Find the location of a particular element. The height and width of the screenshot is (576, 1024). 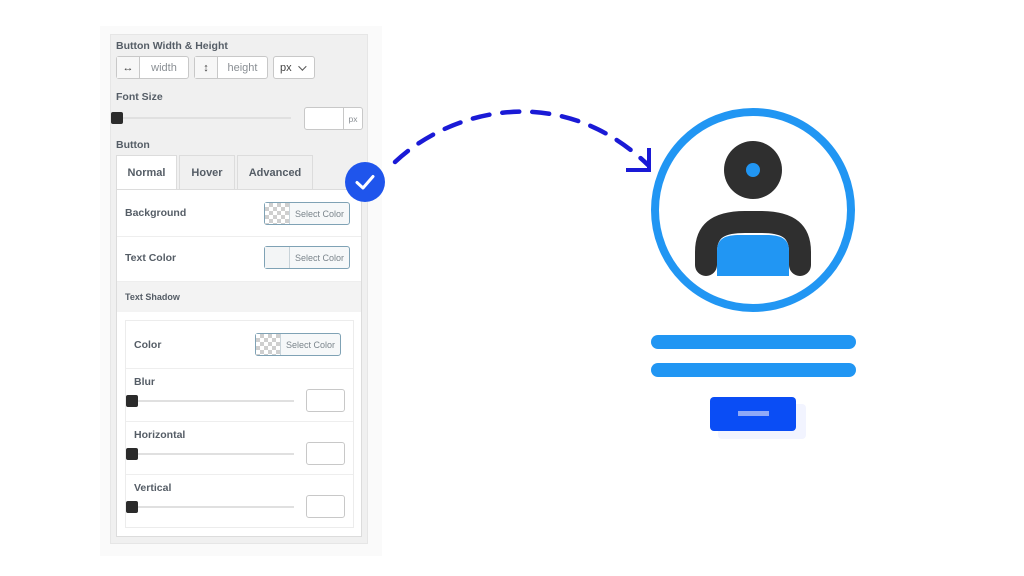

checkmark-icon is located at coordinates (365, 182).